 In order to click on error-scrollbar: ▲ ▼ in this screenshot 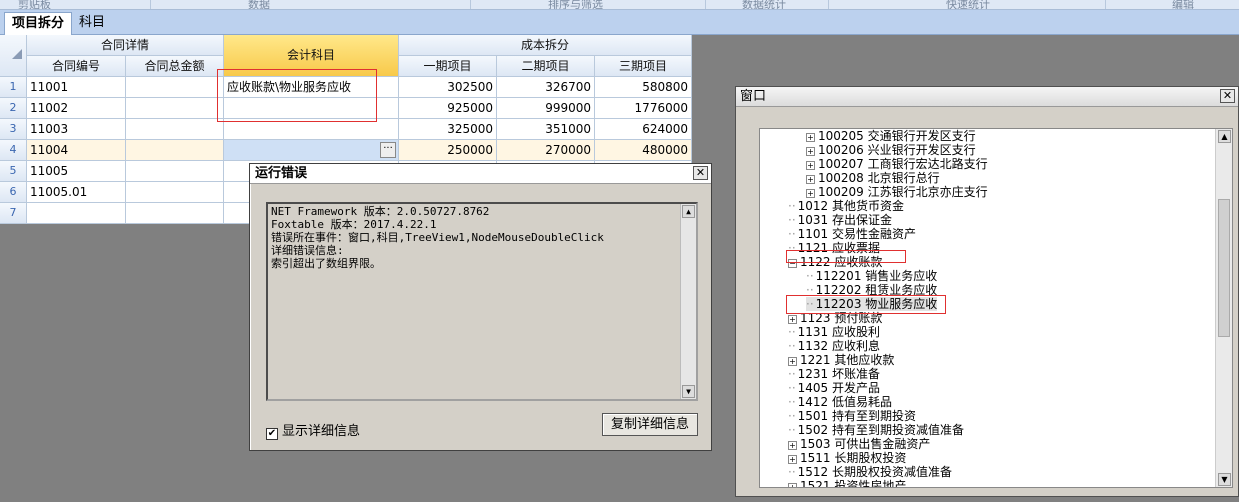, I will do `click(688, 301)`.